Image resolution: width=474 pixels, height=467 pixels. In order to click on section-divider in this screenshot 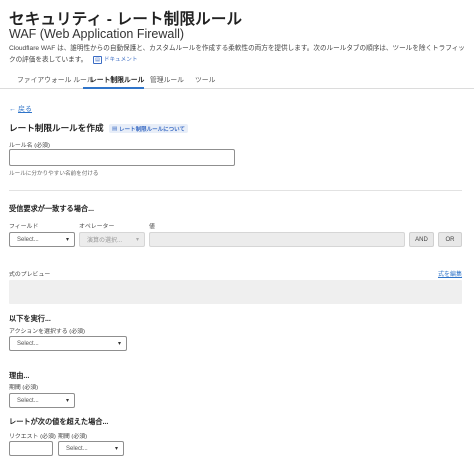, I will do `click(235, 190)`.